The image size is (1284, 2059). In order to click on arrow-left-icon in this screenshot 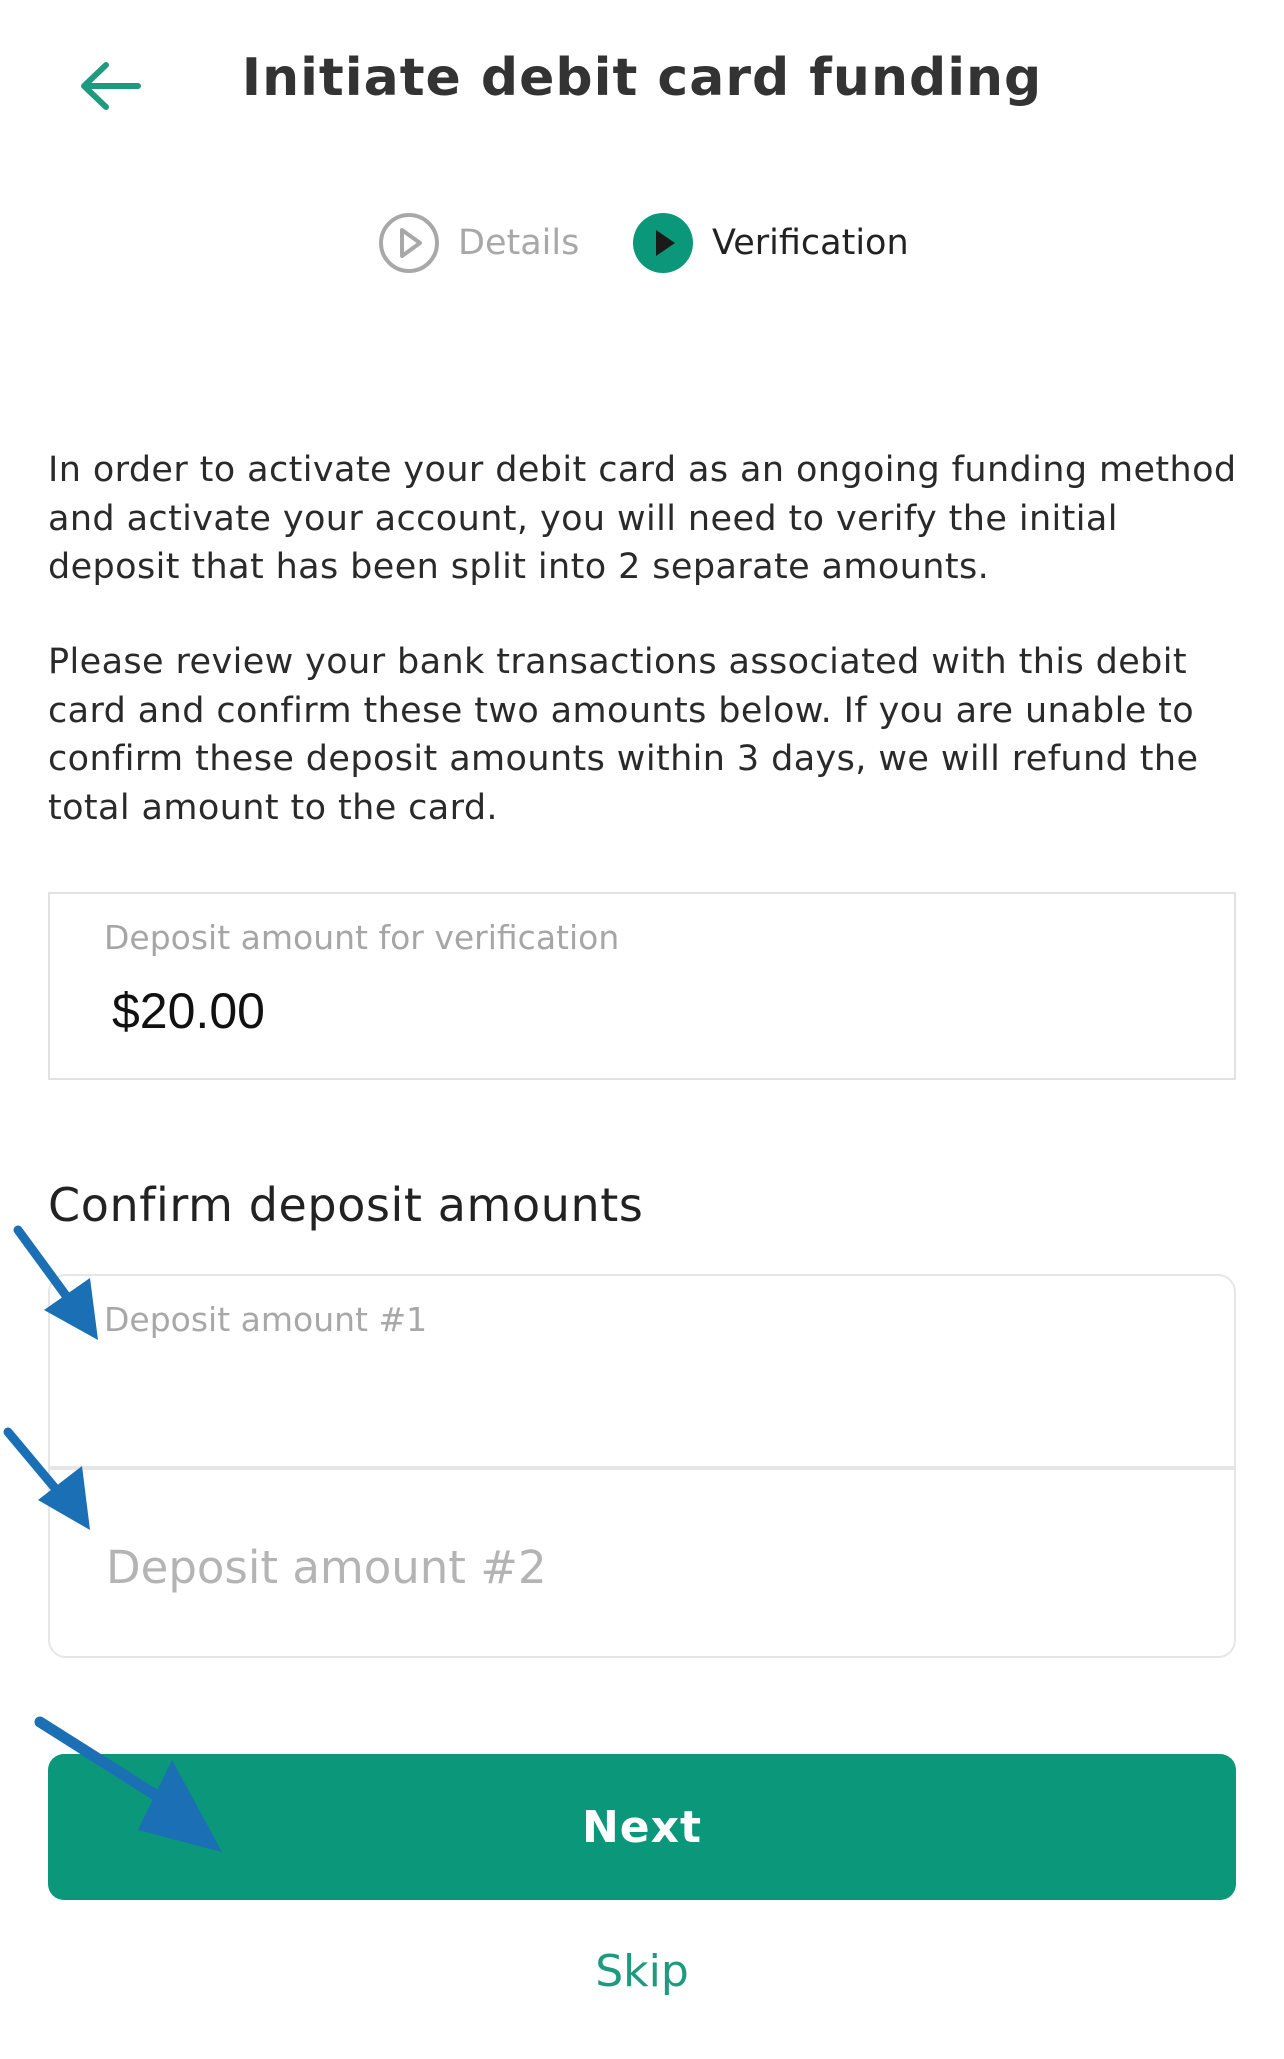, I will do `click(111, 86)`.